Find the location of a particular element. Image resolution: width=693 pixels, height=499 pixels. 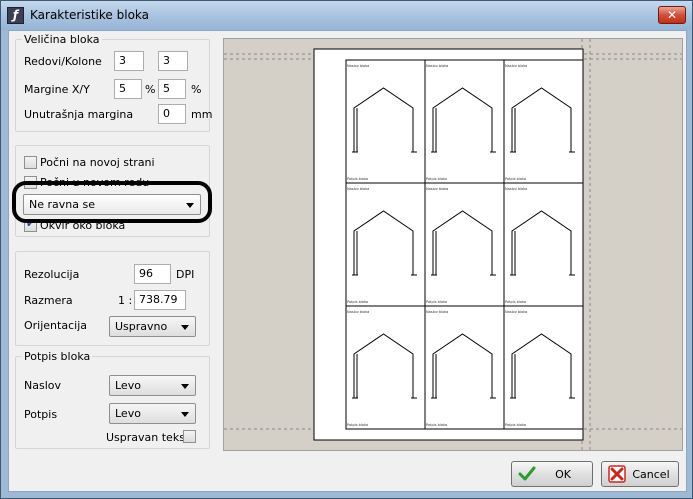

resolution-label: Rezolucija is located at coordinates (52, 274).